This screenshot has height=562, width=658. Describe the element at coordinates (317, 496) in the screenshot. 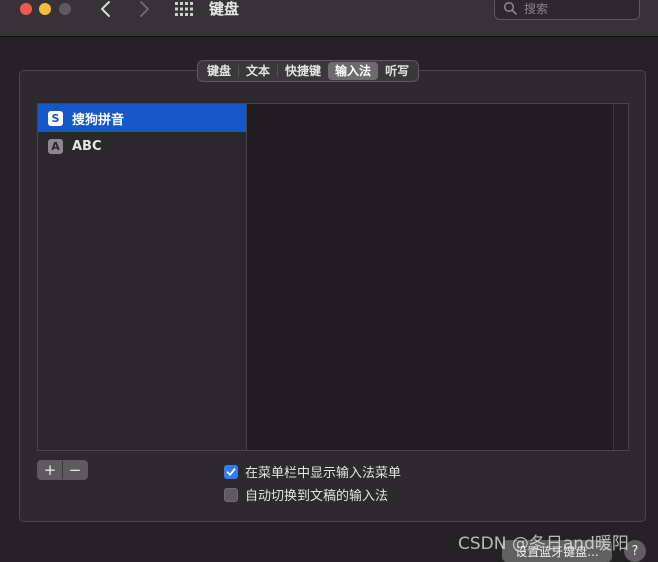

I see `auto-switch-label: 自动切换到文稿的输入法` at that location.